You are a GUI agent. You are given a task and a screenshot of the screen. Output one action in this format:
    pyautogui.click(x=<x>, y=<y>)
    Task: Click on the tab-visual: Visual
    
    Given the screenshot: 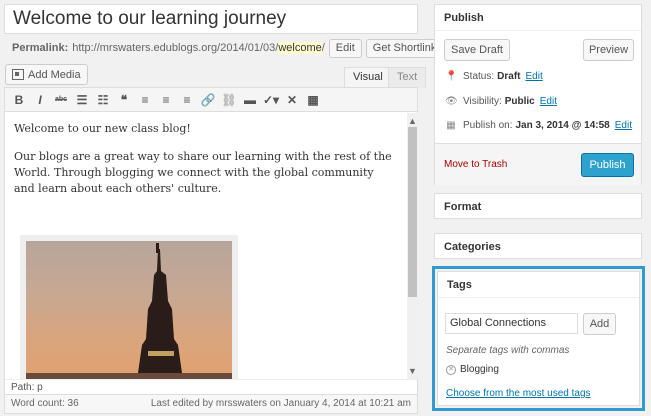 What is the action you would take?
    pyautogui.click(x=368, y=77)
    